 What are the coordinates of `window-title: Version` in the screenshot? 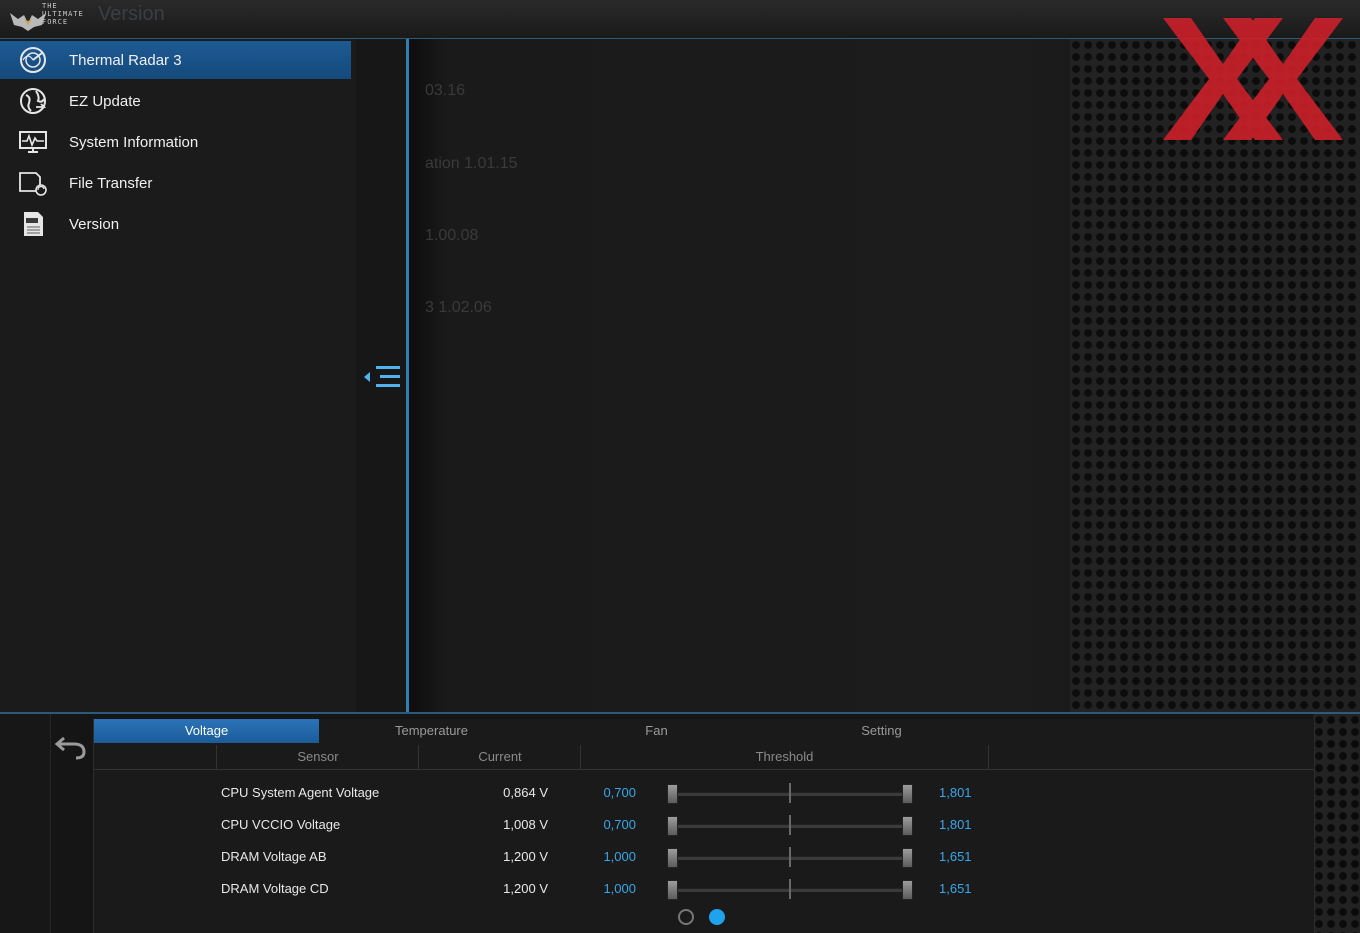 It's located at (131, 14).